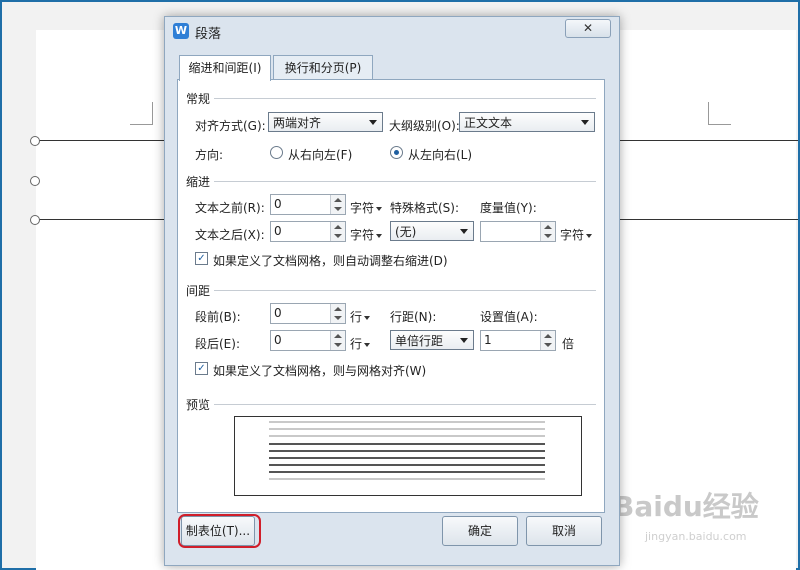  What do you see at coordinates (308, 231) in the screenshot?
I see `indent-after-input: 0` at bounding box center [308, 231].